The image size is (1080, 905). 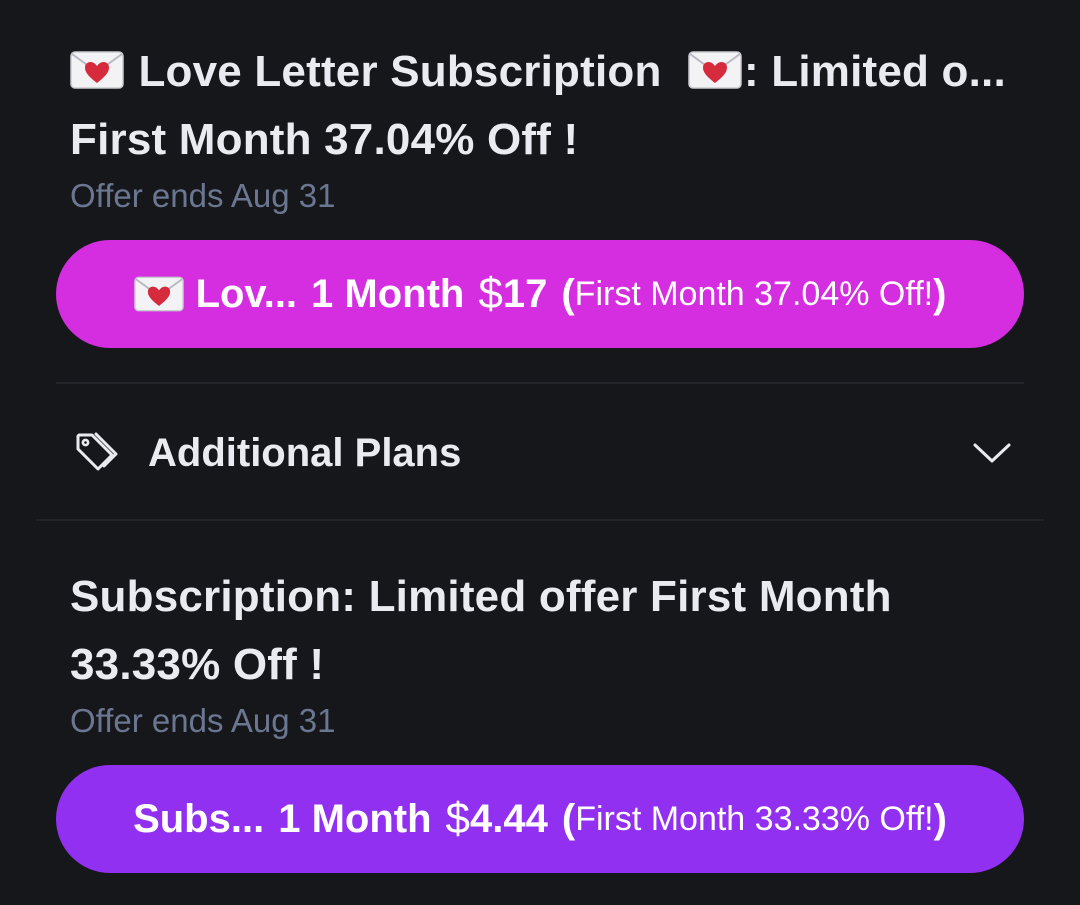 I want to click on additional-plans-toggle: Additional Plans, so click(x=540, y=453).